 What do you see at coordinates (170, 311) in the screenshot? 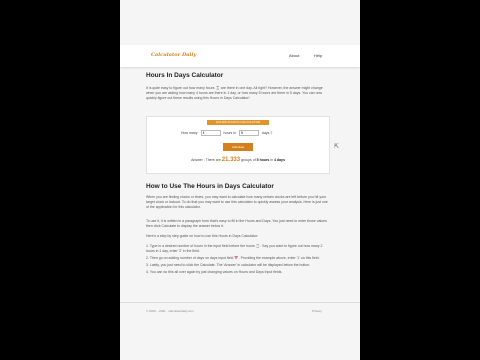
I see `copyright-text: © 2020 – 2021 · calculatordaily.com` at bounding box center [170, 311].